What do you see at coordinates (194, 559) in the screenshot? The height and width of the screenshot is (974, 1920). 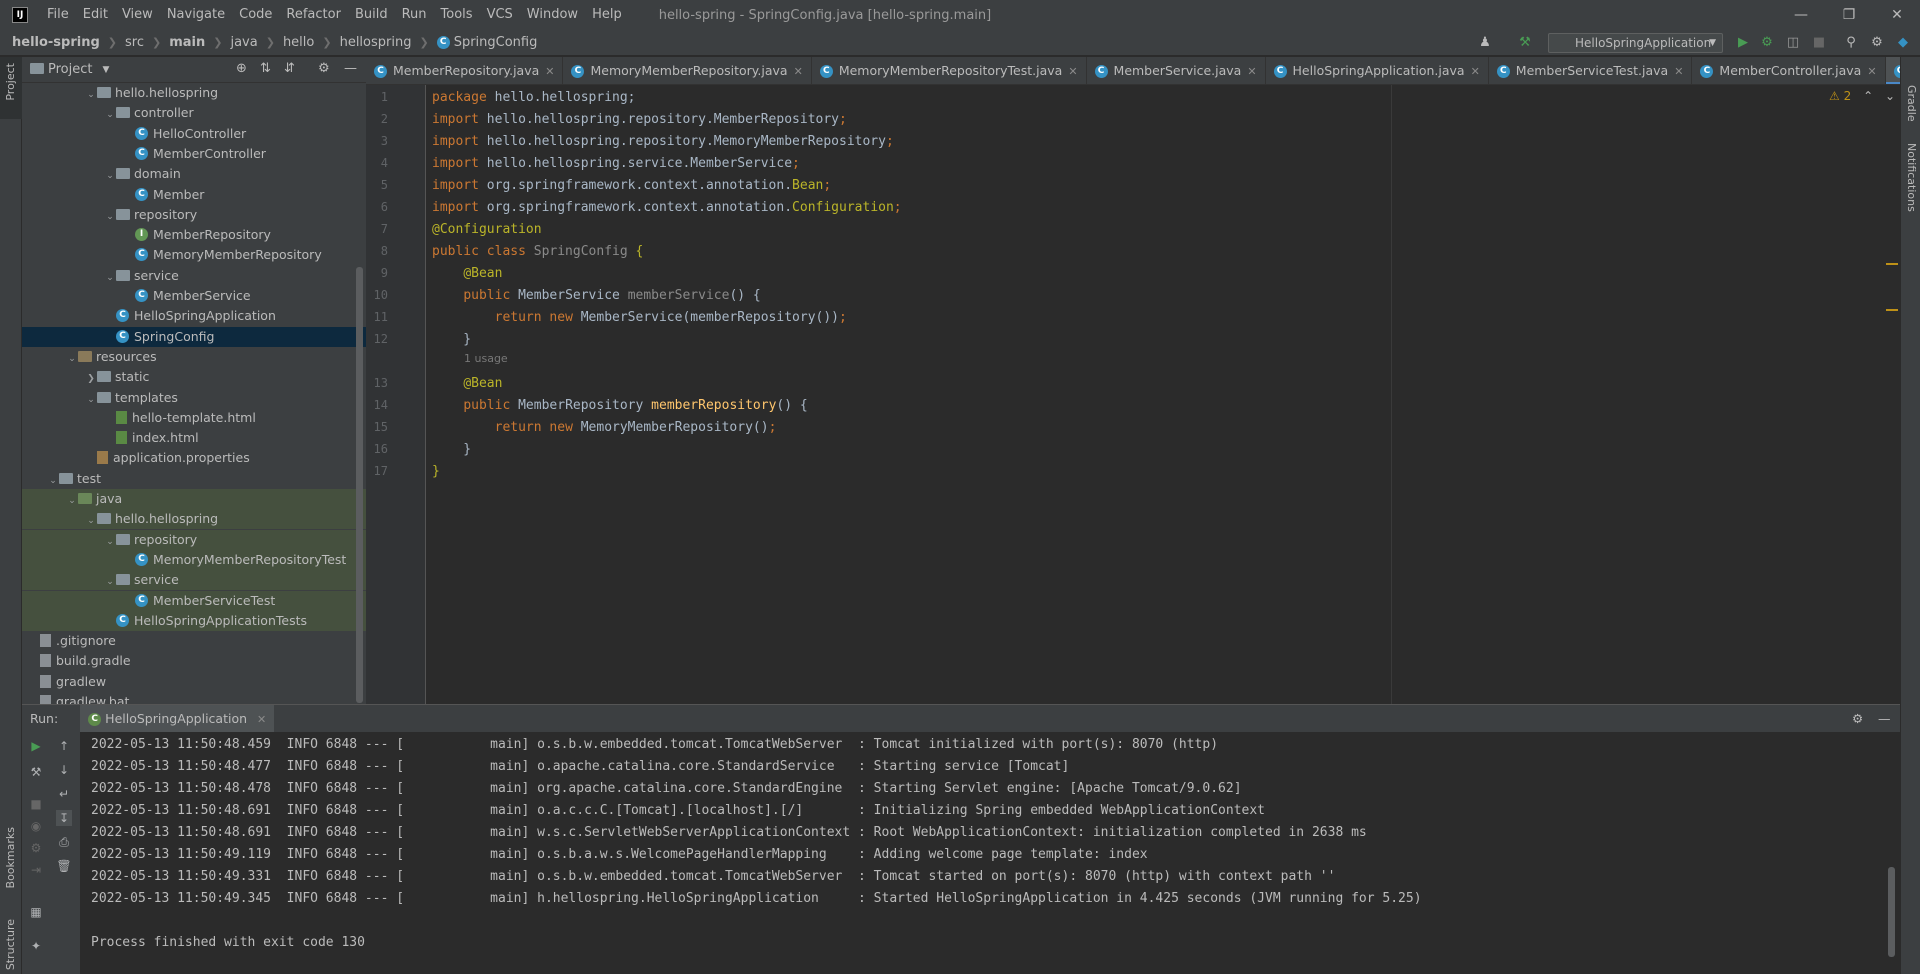 I see `tree-item: C MemoryMemberRepositoryTest` at bounding box center [194, 559].